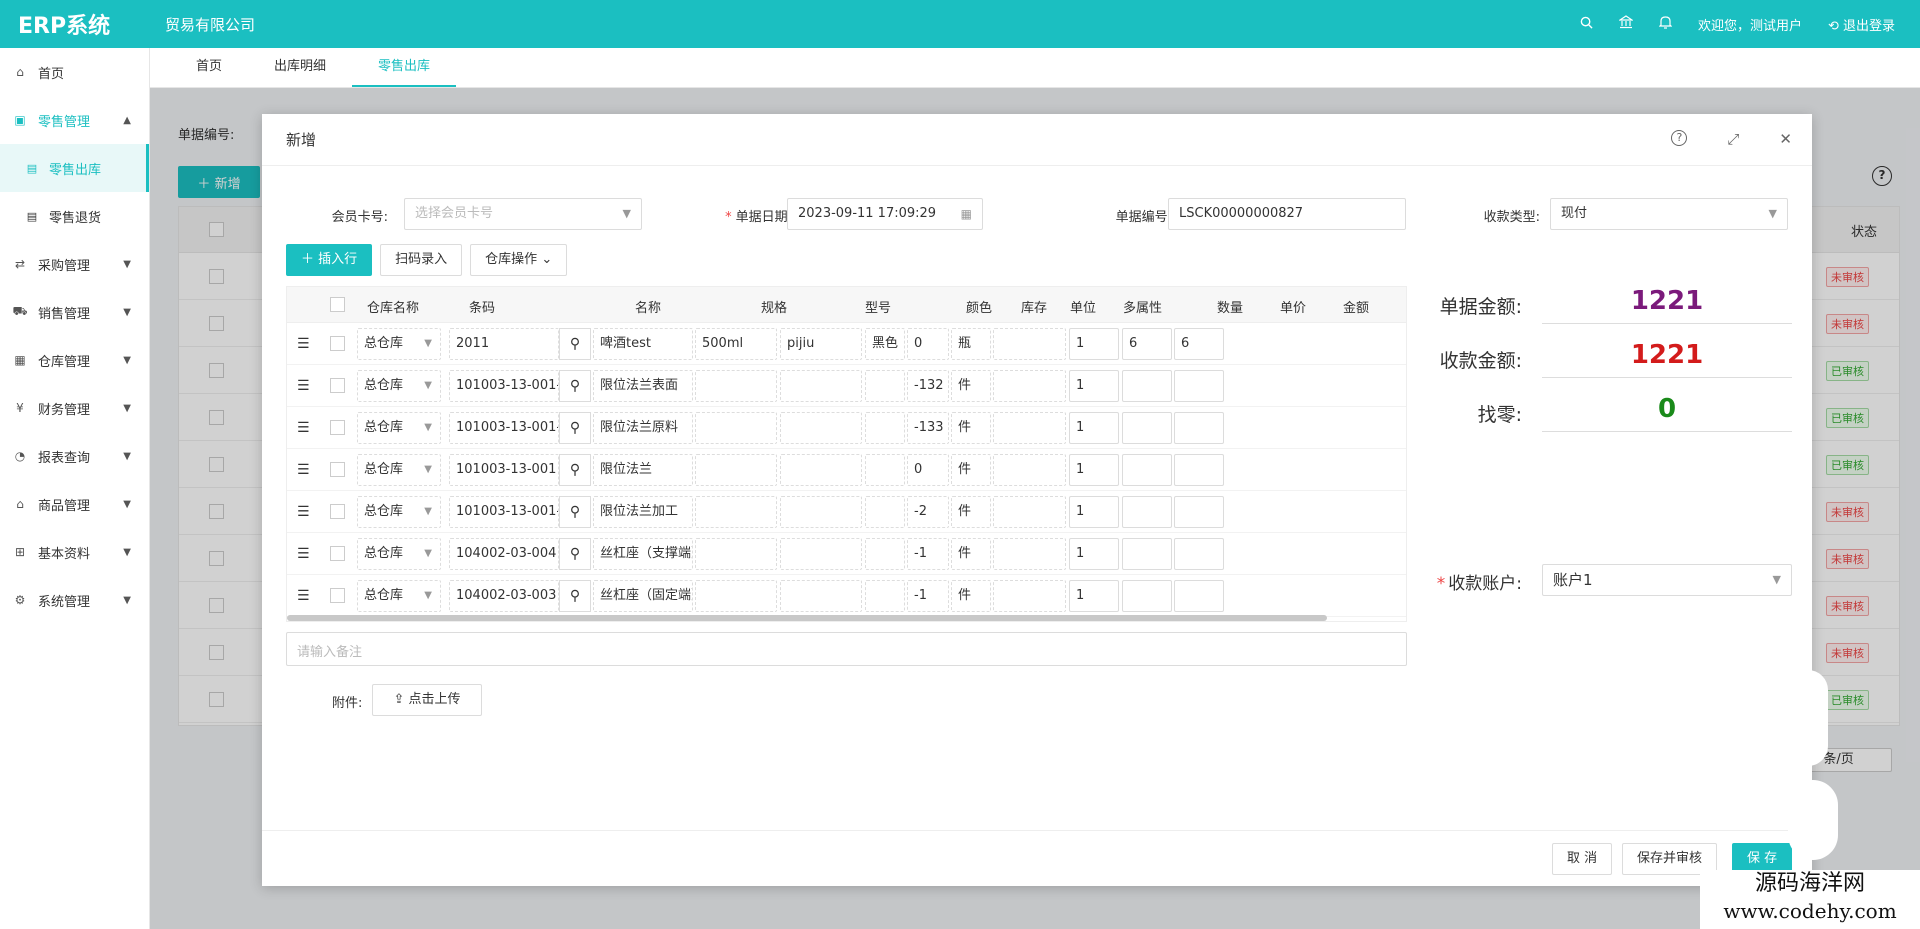  I want to click on barcode-input: 104002-03-003, so click(504, 596).